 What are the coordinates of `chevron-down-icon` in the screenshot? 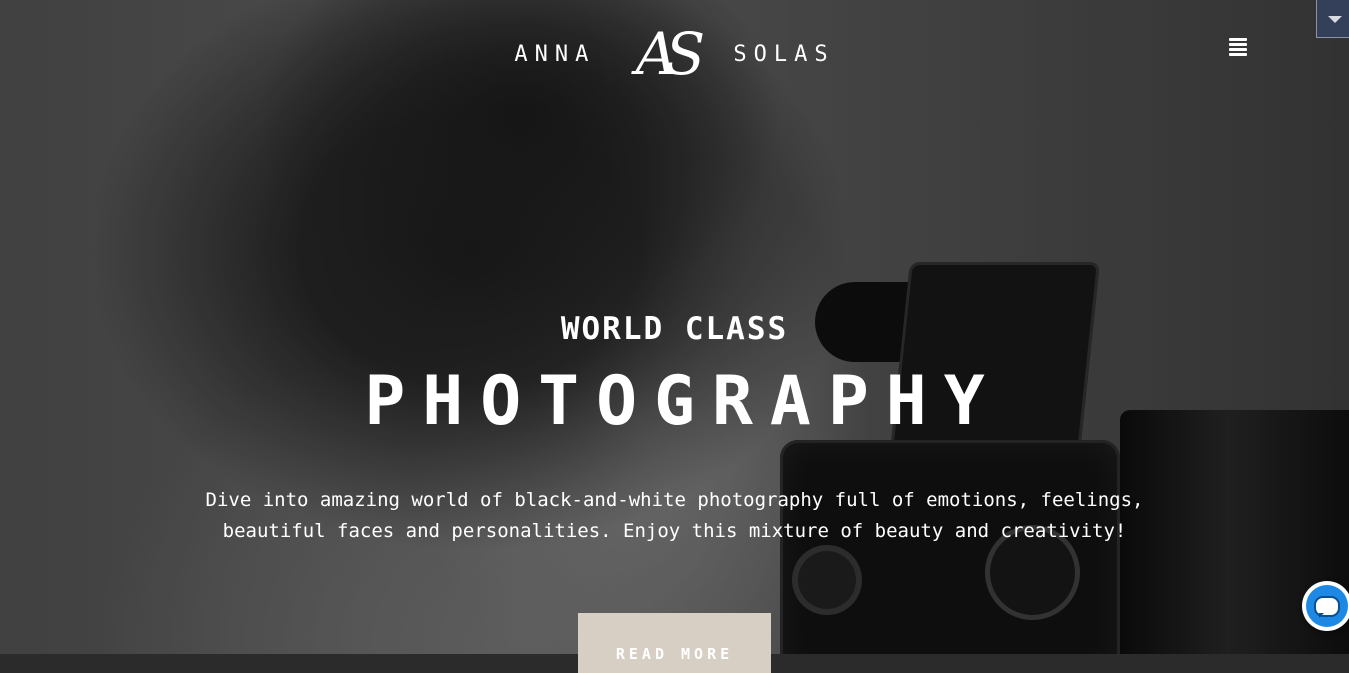 It's located at (1332, 19).